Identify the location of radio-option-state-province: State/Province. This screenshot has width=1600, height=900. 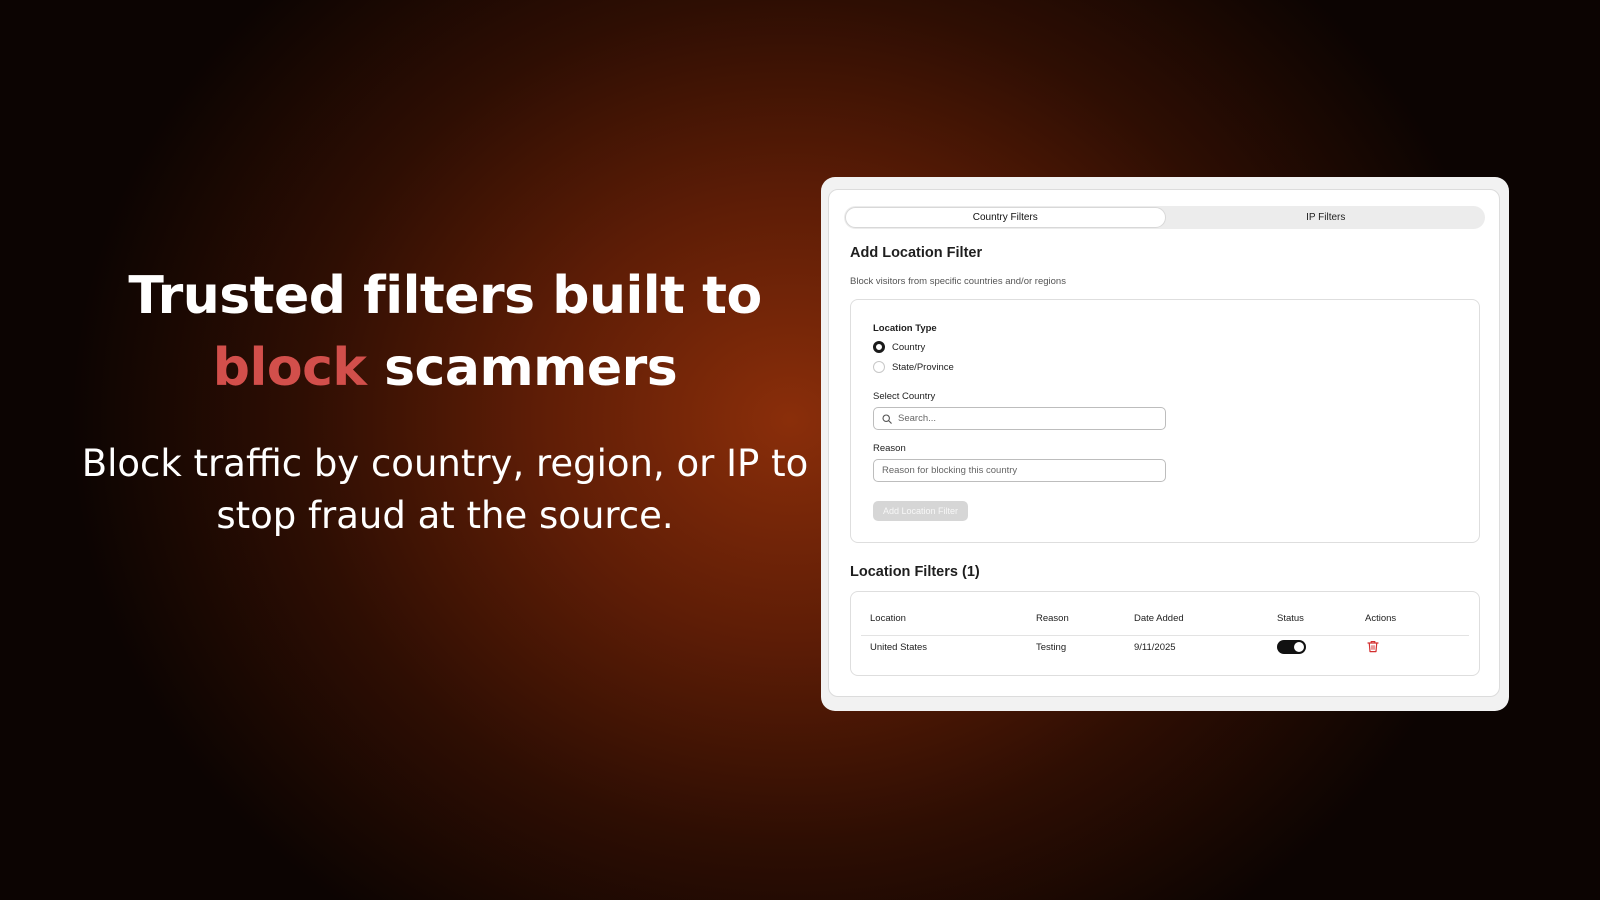
(913, 367).